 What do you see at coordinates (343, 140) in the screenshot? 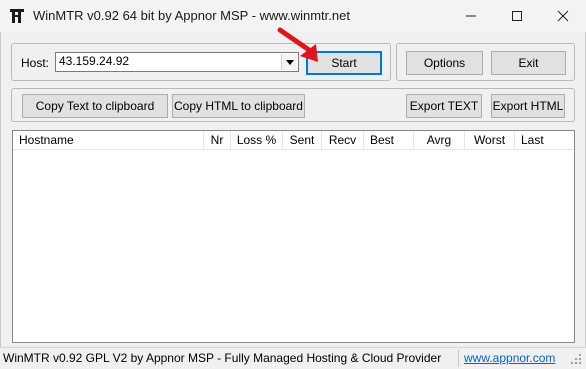
I see `column-header-recv: Recv` at bounding box center [343, 140].